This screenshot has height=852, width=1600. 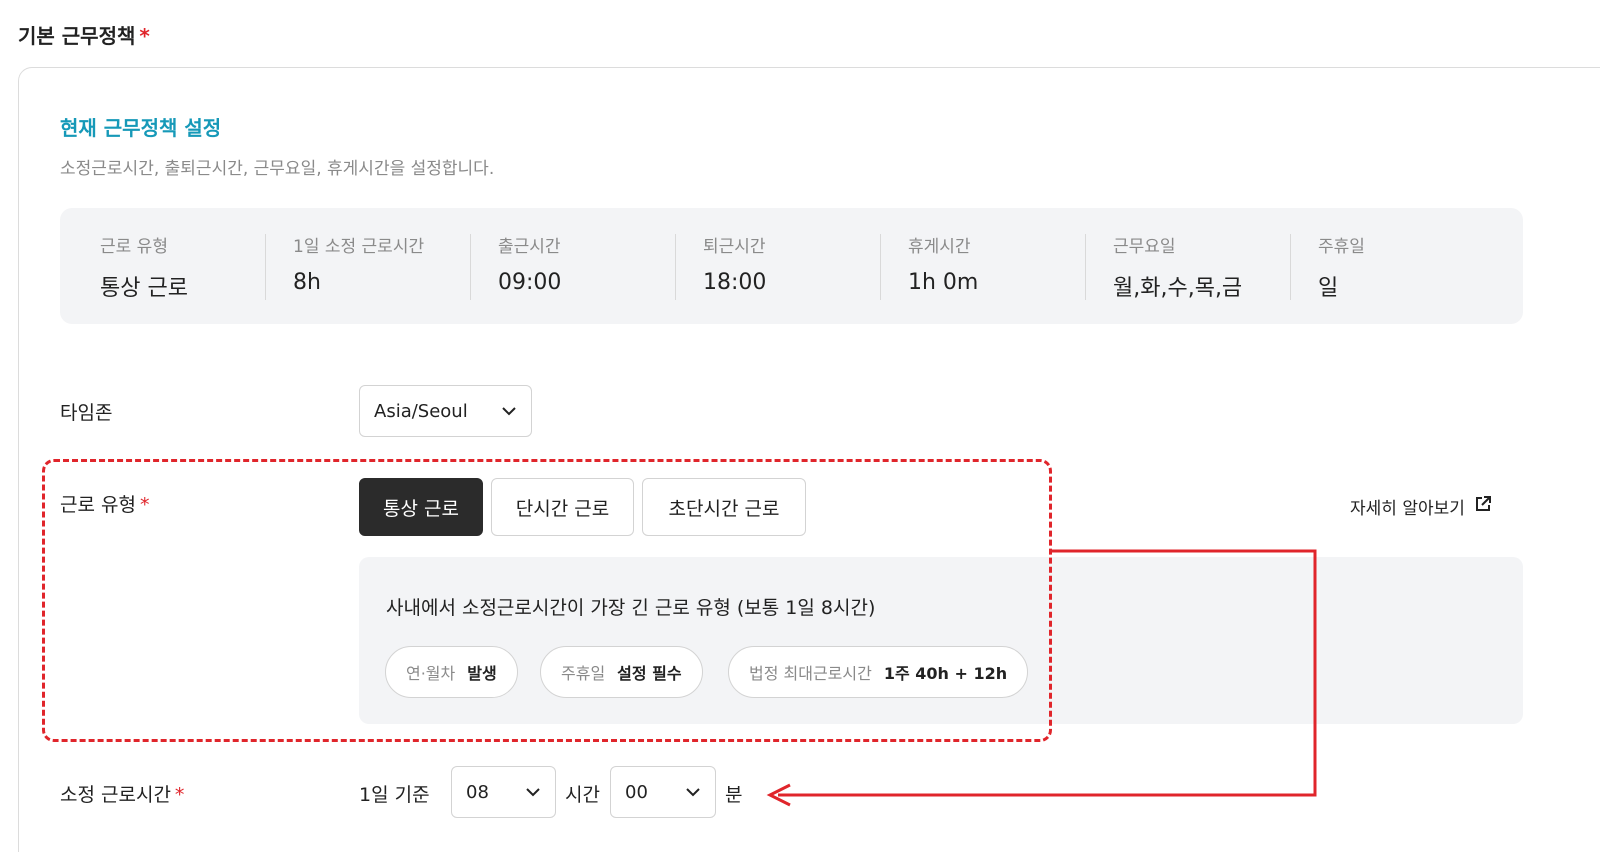 I want to click on hours-value: 08, so click(x=477, y=792).